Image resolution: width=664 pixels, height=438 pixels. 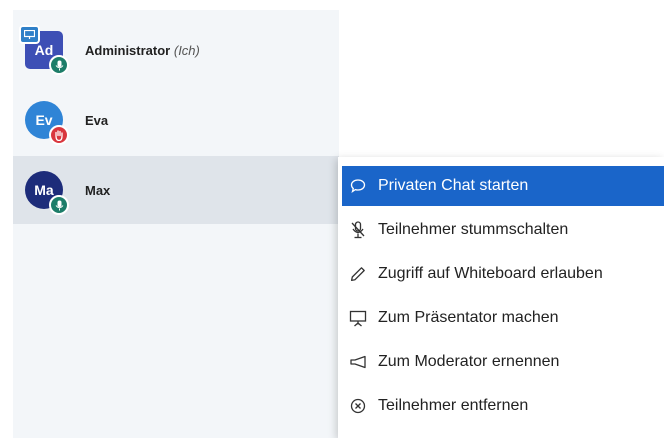 What do you see at coordinates (453, 405) in the screenshot?
I see `menu-item-label: Teilnehmer entfernen` at bounding box center [453, 405].